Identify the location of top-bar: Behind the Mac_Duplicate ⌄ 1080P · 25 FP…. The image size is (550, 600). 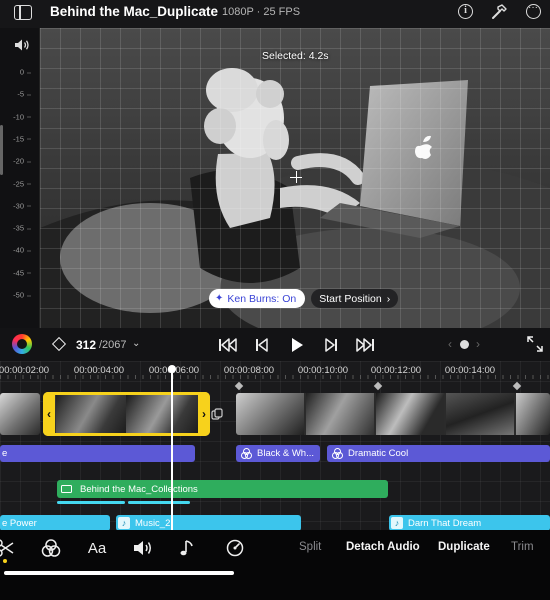
(275, 14).